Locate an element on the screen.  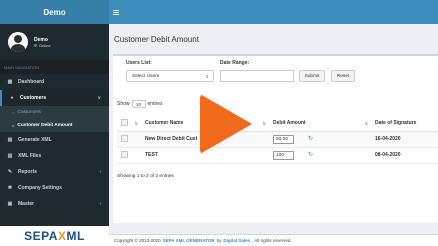
user-status: Online is located at coordinates (42, 45).